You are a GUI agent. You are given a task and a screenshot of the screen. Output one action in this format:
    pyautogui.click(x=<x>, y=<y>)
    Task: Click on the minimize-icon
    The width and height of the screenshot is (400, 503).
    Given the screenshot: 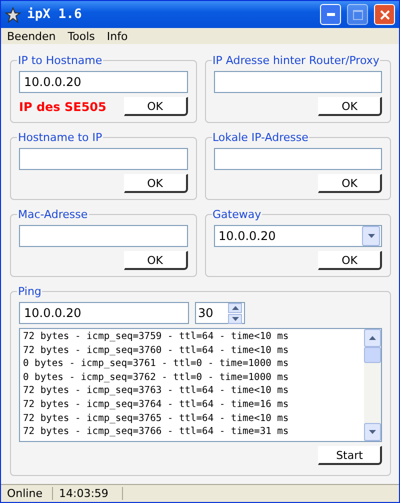 What is the action you would take?
    pyautogui.click(x=330, y=14)
    